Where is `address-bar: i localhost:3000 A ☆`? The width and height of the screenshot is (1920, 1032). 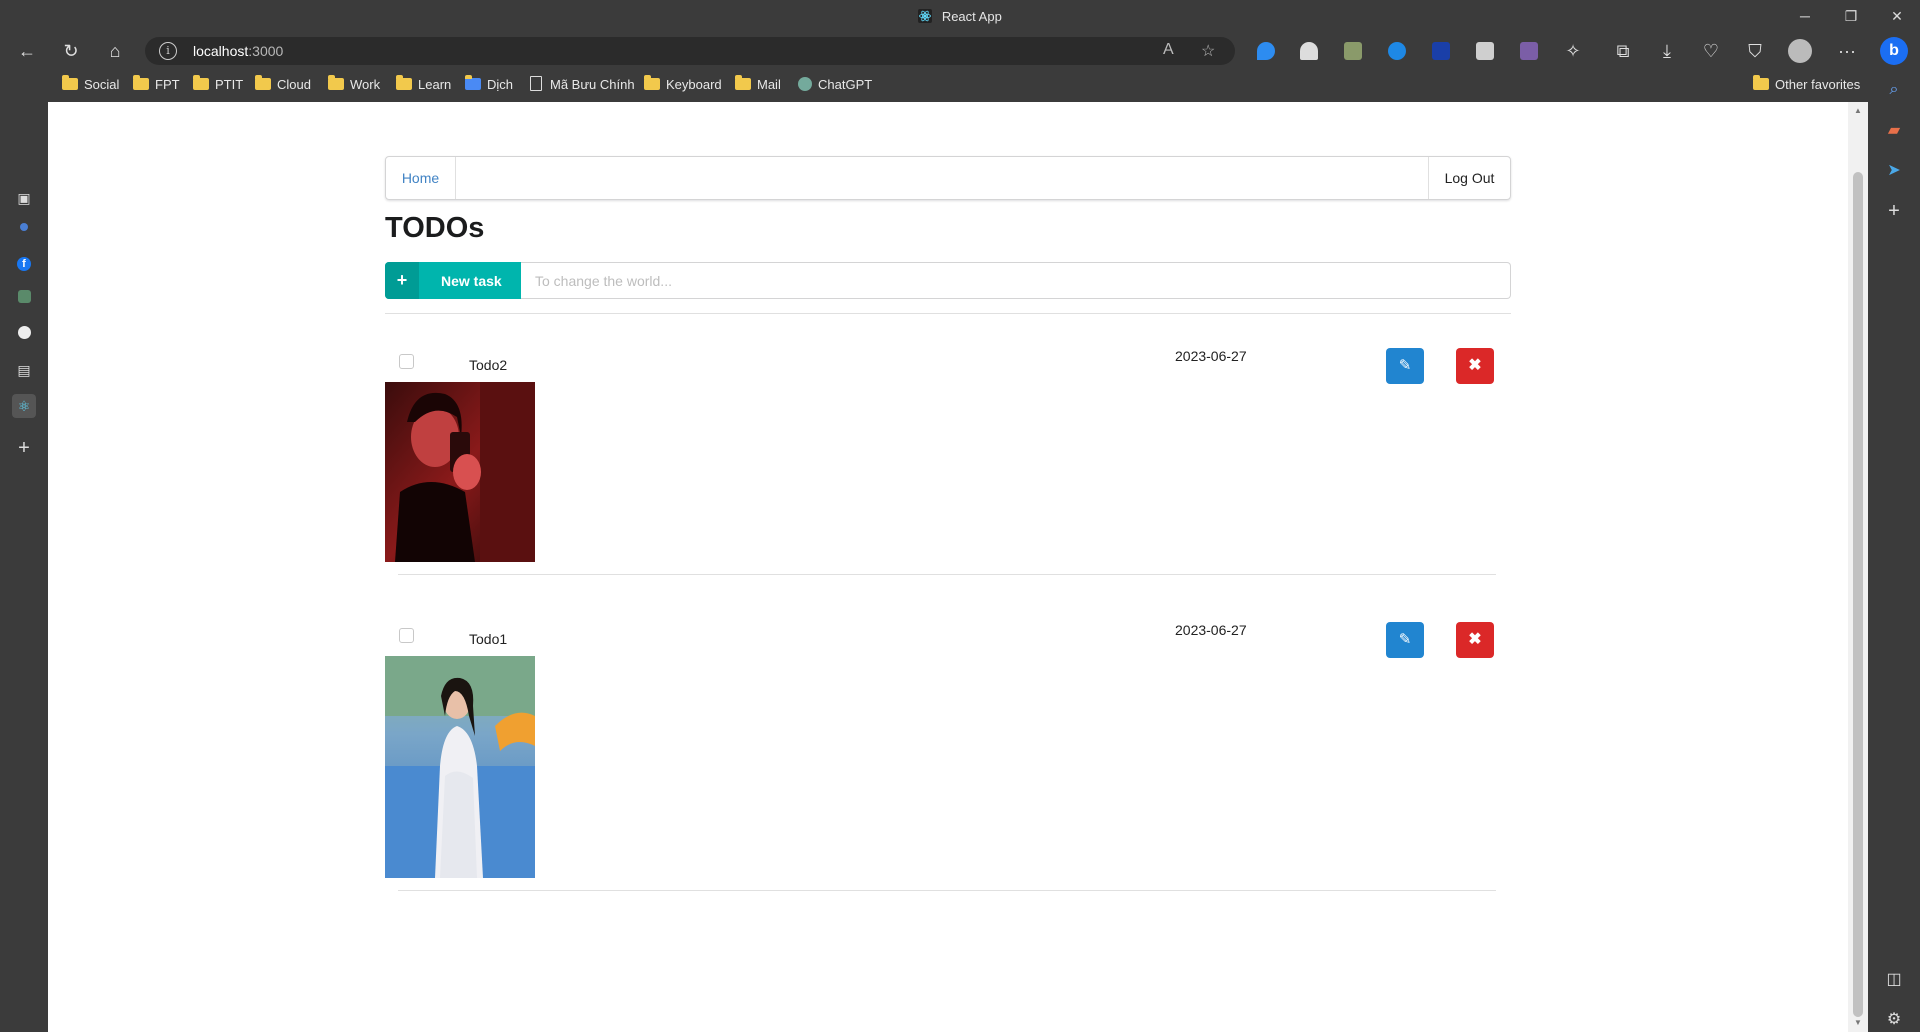
address-bar: i localhost:3000 A ☆ is located at coordinates (690, 51).